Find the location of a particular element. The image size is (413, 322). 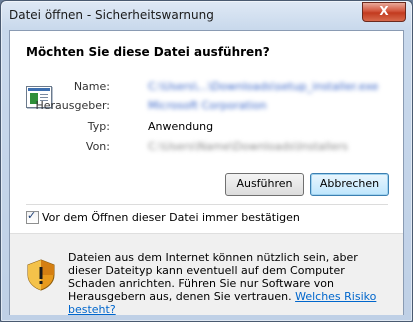

name-label: Name: is located at coordinates (91, 86).